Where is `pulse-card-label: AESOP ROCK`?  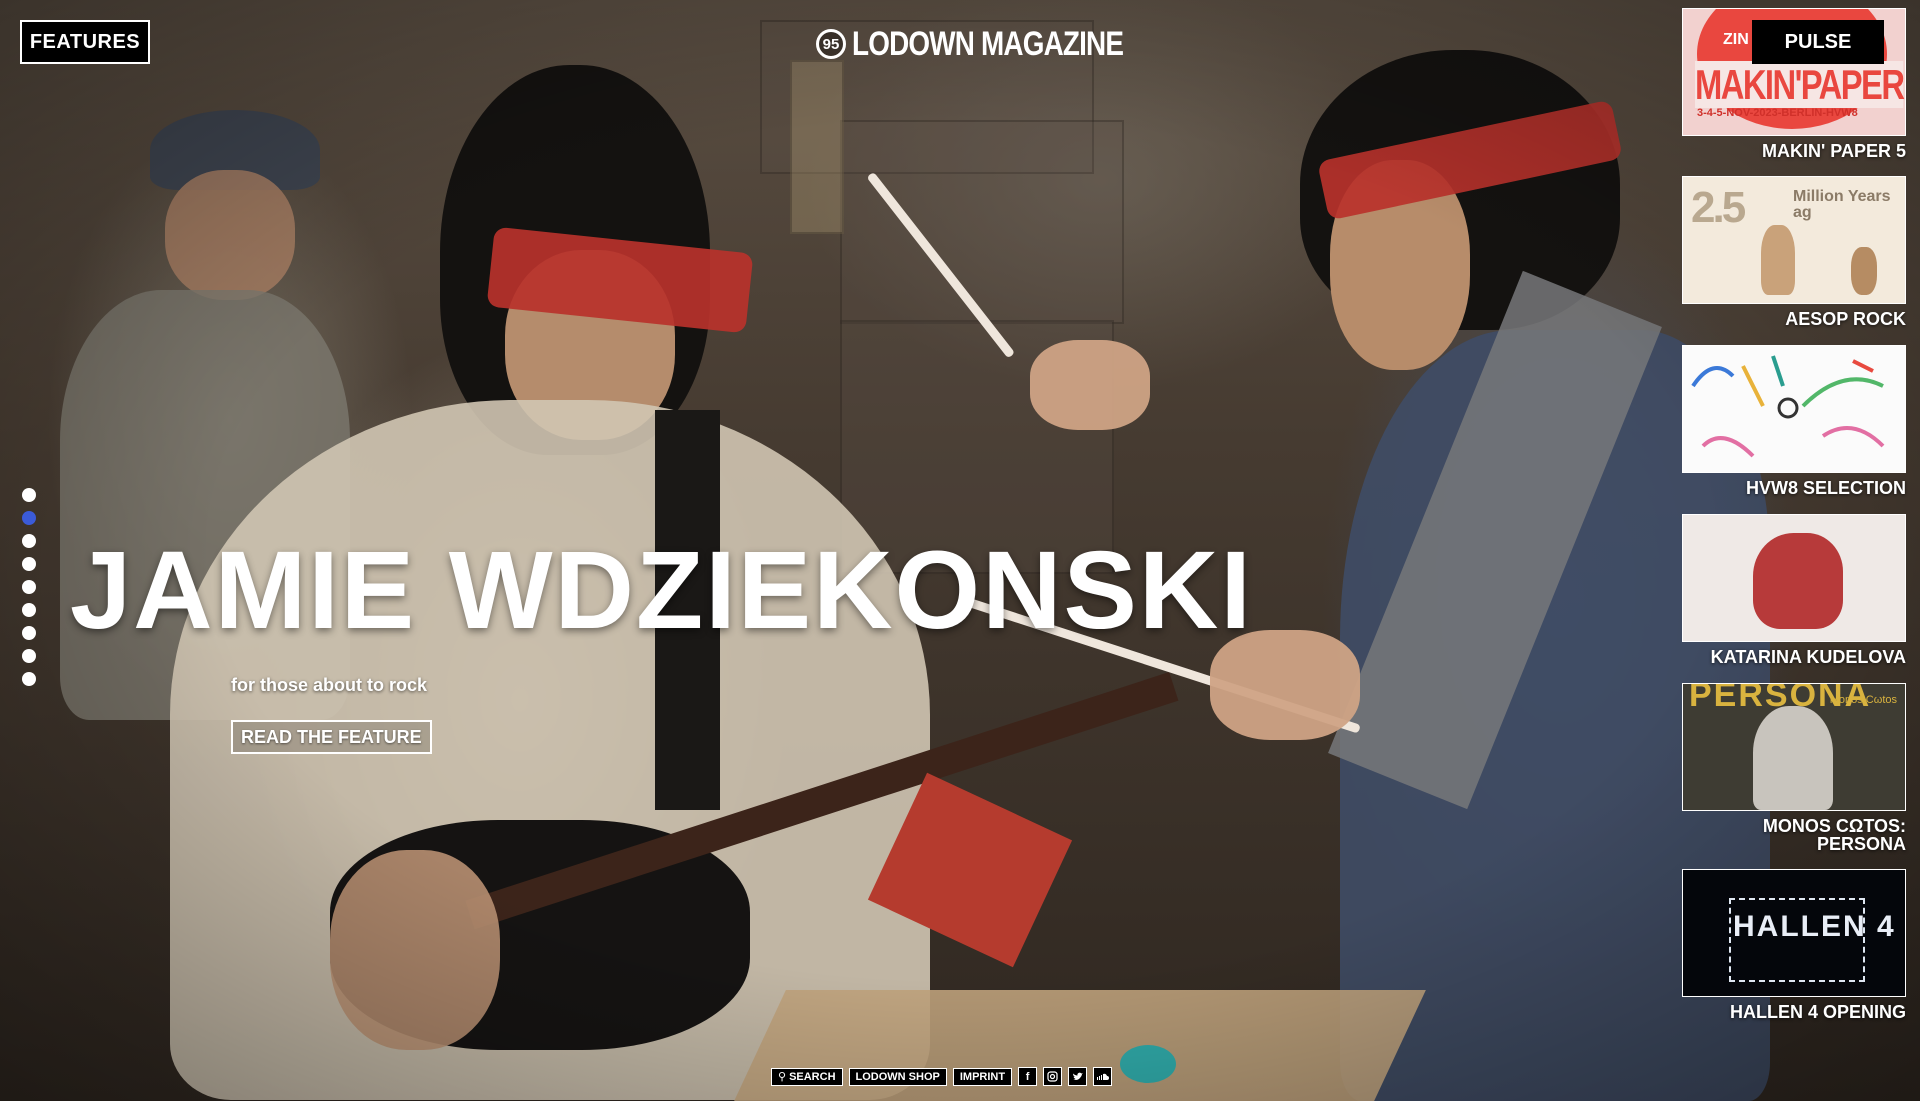 pulse-card-label: AESOP ROCK is located at coordinates (1845, 319).